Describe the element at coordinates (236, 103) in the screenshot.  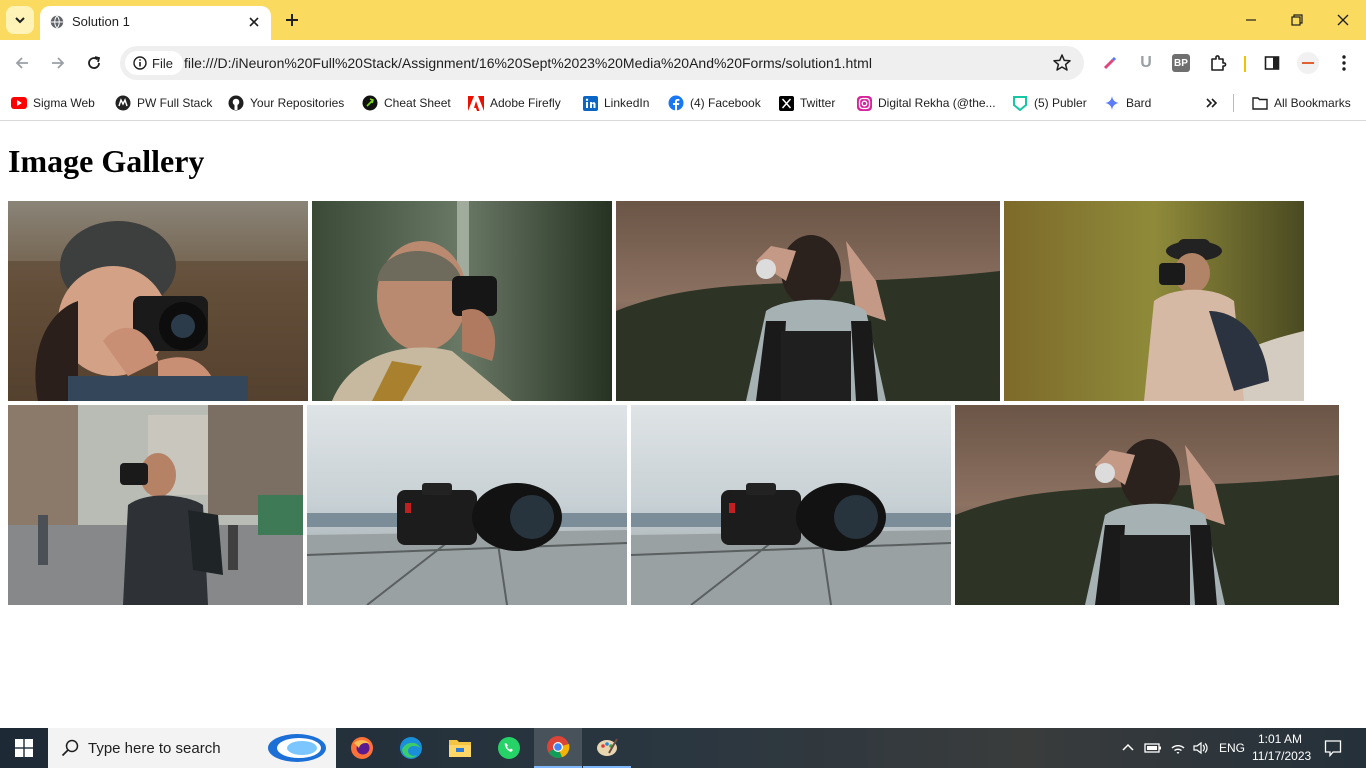
I see `github-icon` at that location.